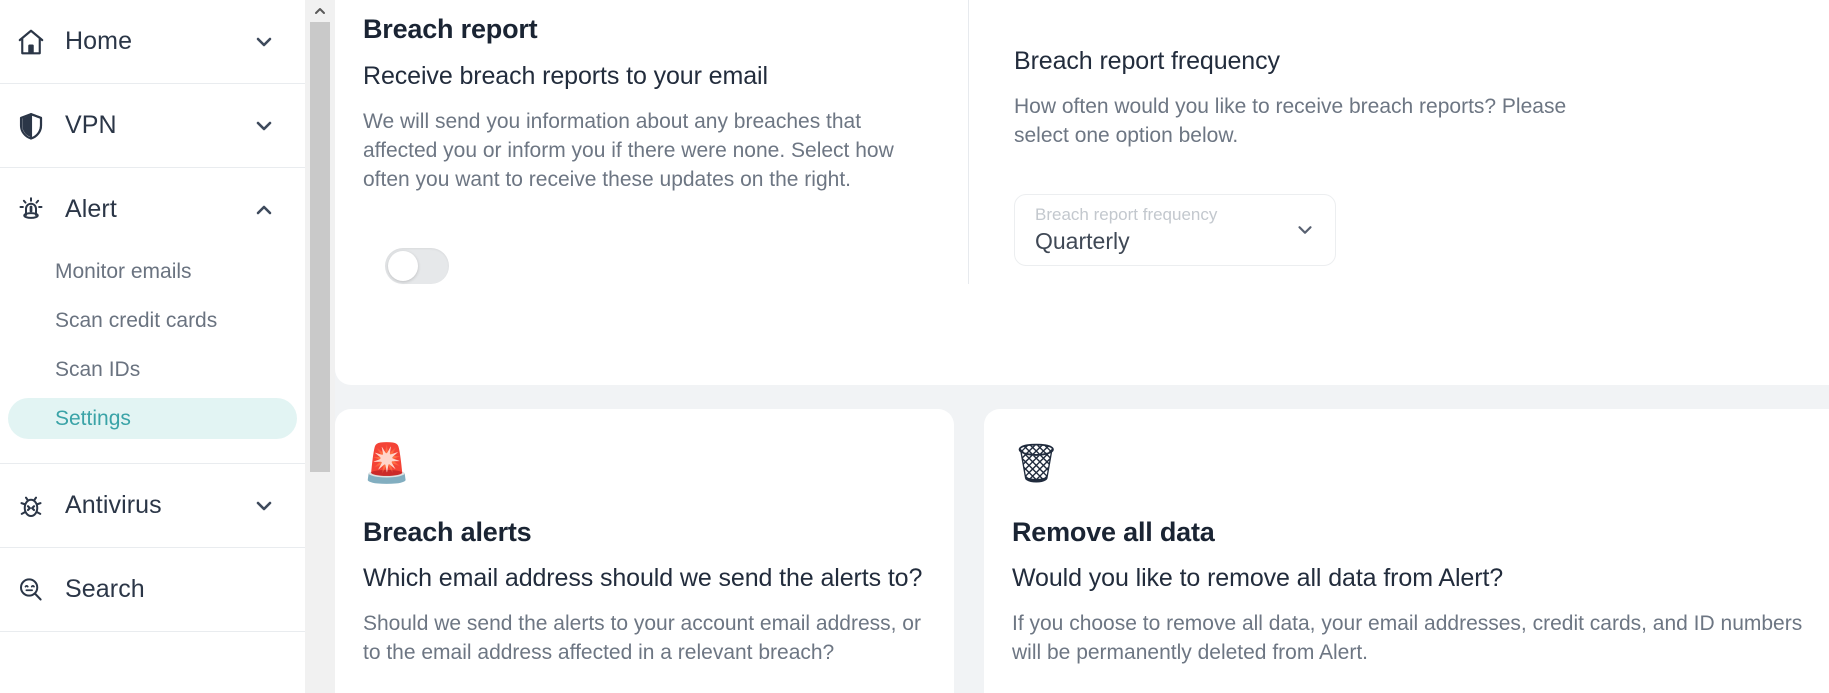  Describe the element at coordinates (1082, 240) in the screenshot. I see `breach-frequency-select-value: Quarterly` at that location.